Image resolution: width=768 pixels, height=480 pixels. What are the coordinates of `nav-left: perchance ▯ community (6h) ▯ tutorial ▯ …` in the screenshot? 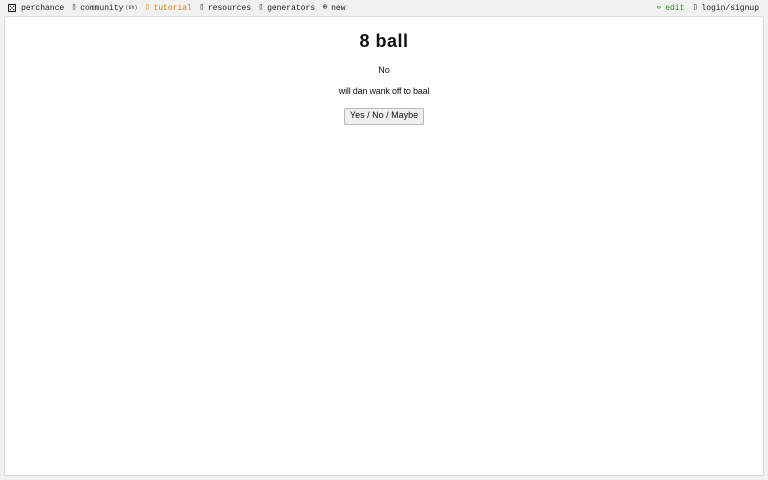 It's located at (176, 8).